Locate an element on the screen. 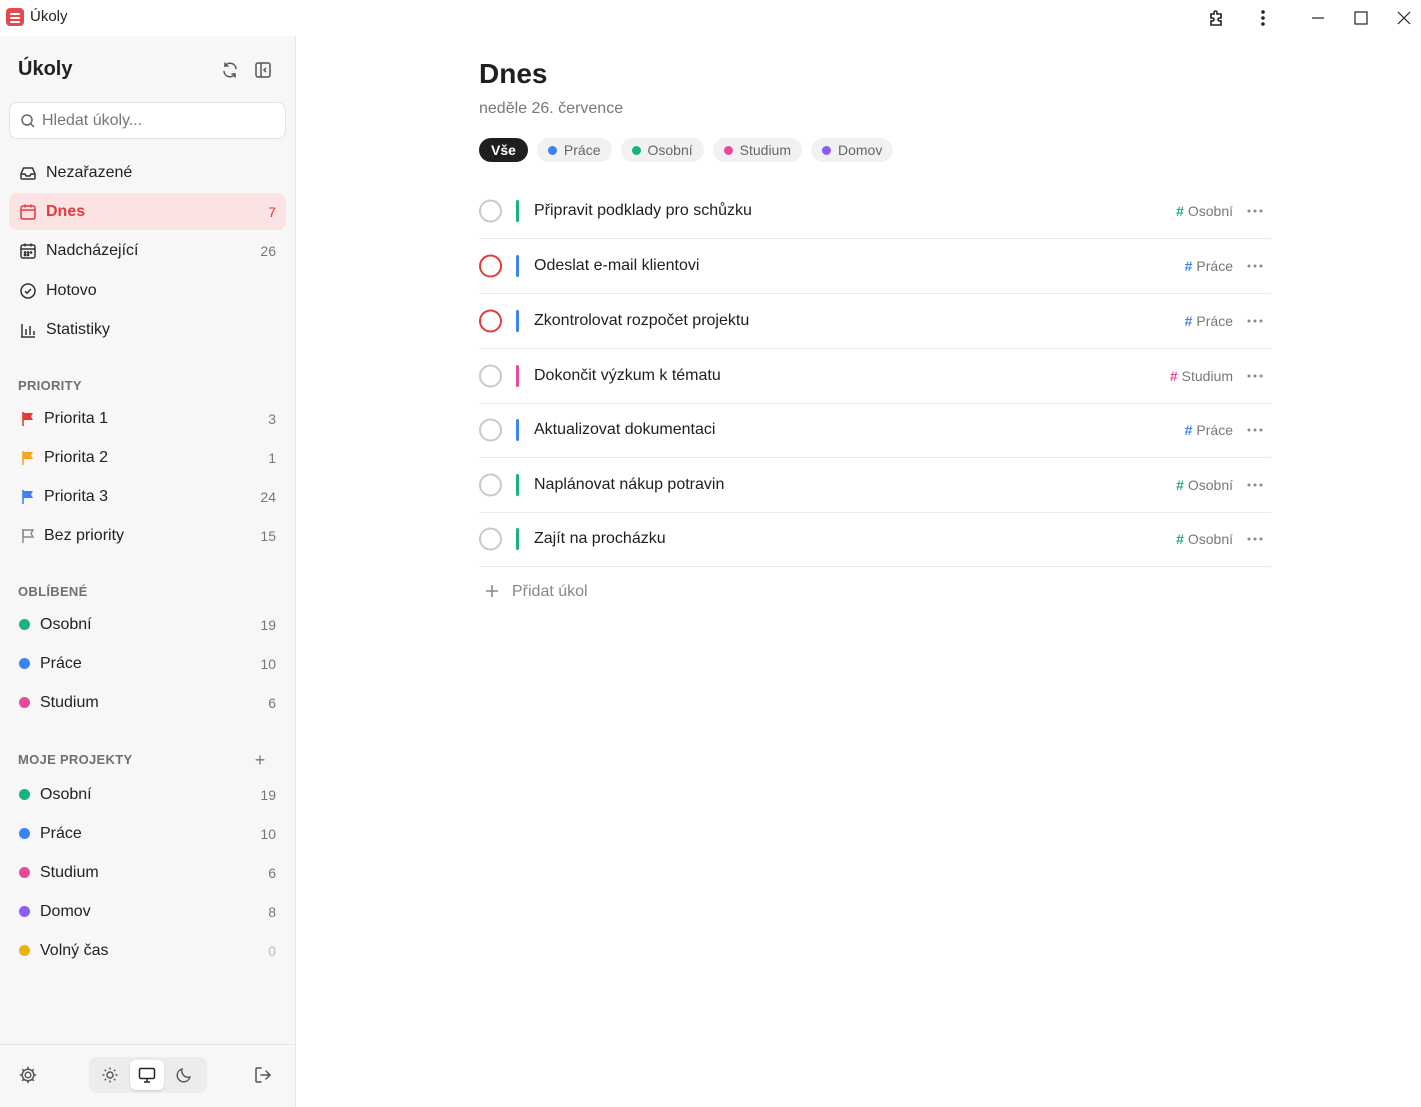 This screenshot has width=1421, height=1107. task-title: Zajít na procházku is located at coordinates (600, 538).